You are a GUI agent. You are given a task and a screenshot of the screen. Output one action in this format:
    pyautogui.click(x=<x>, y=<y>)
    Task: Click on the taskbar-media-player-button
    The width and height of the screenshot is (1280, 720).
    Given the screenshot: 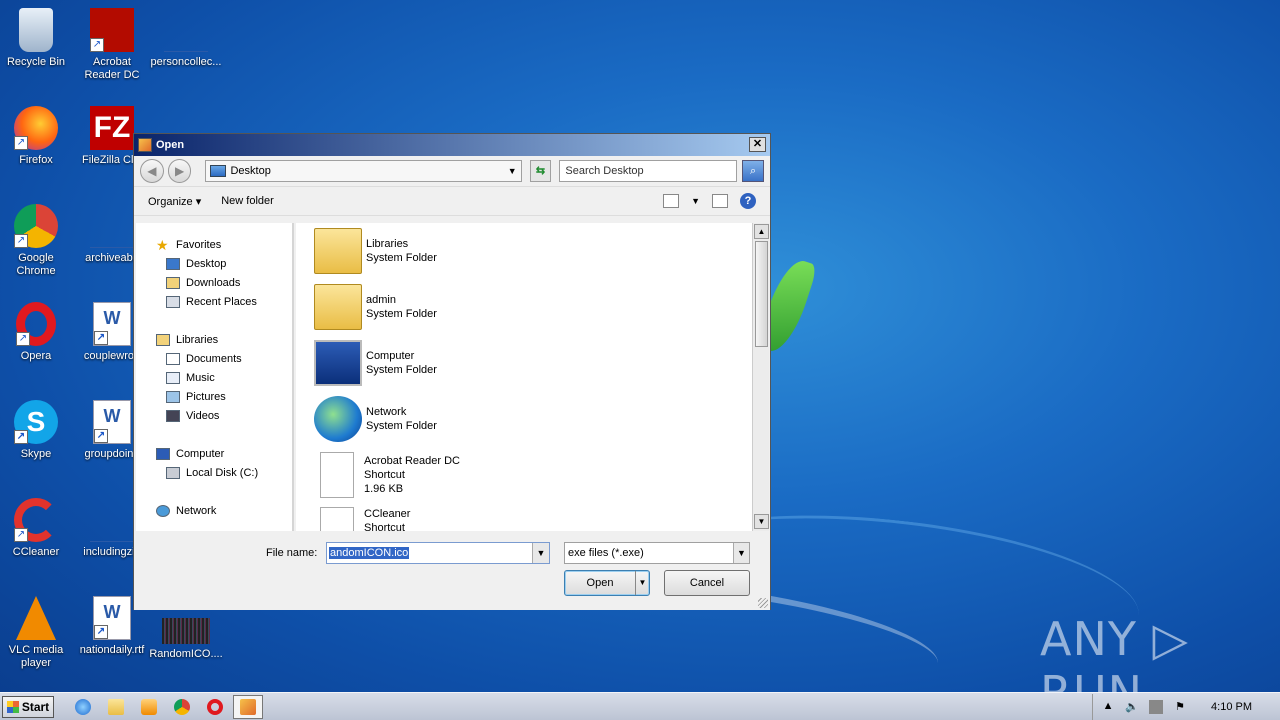 What is the action you would take?
    pyautogui.click(x=149, y=707)
    